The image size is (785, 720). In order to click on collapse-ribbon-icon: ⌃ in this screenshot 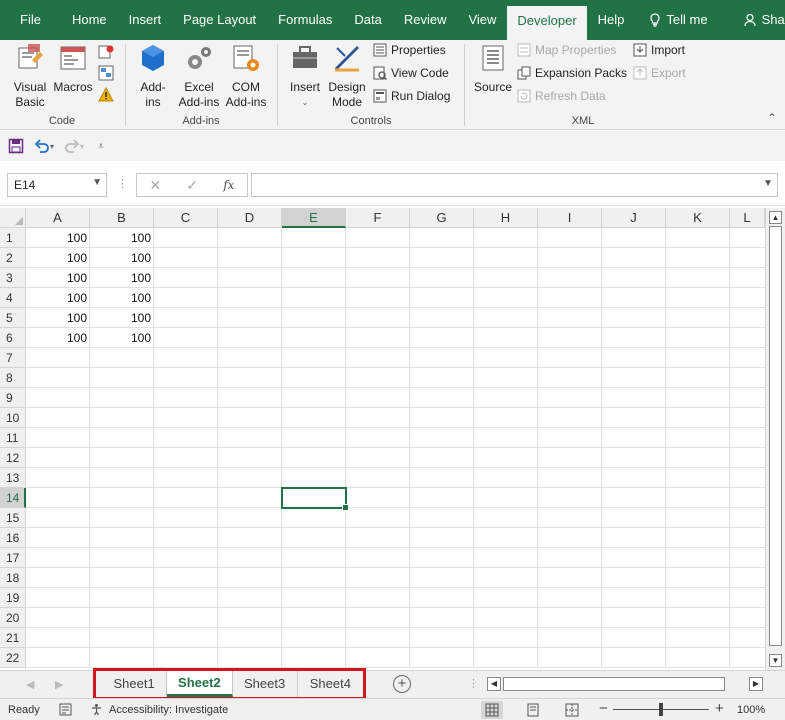, I will do `click(772, 118)`.